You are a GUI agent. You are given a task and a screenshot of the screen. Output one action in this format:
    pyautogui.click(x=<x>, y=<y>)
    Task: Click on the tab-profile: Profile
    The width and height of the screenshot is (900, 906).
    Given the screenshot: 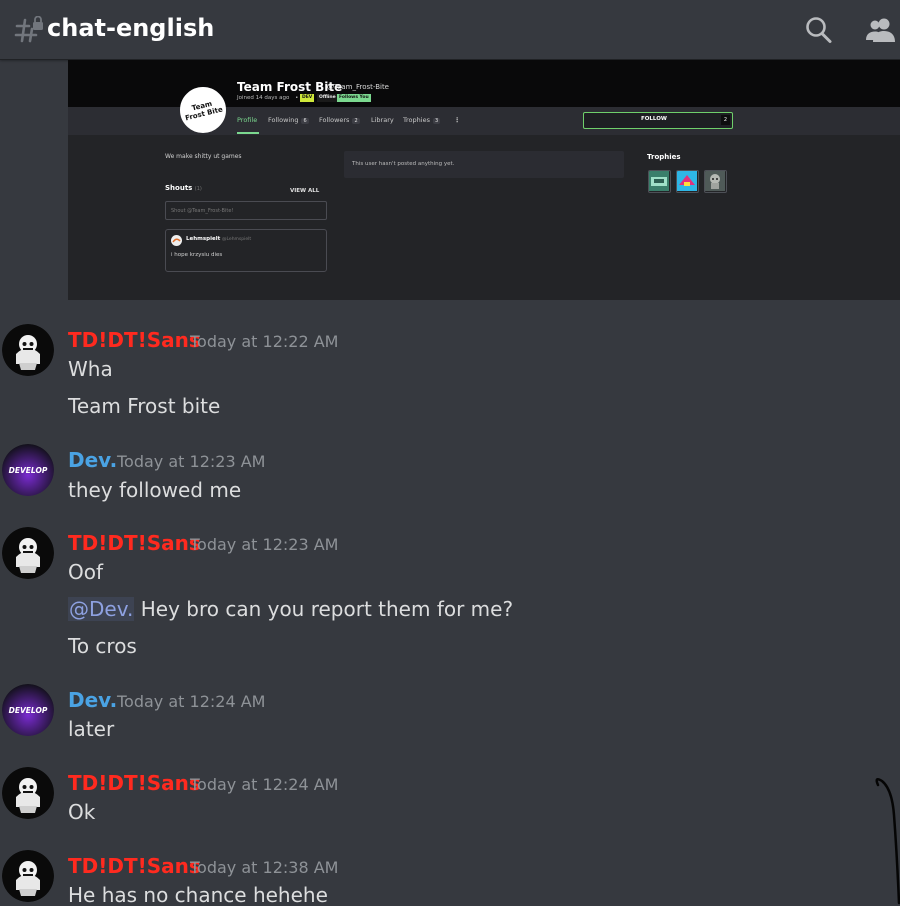 What is the action you would take?
    pyautogui.click(x=247, y=120)
    